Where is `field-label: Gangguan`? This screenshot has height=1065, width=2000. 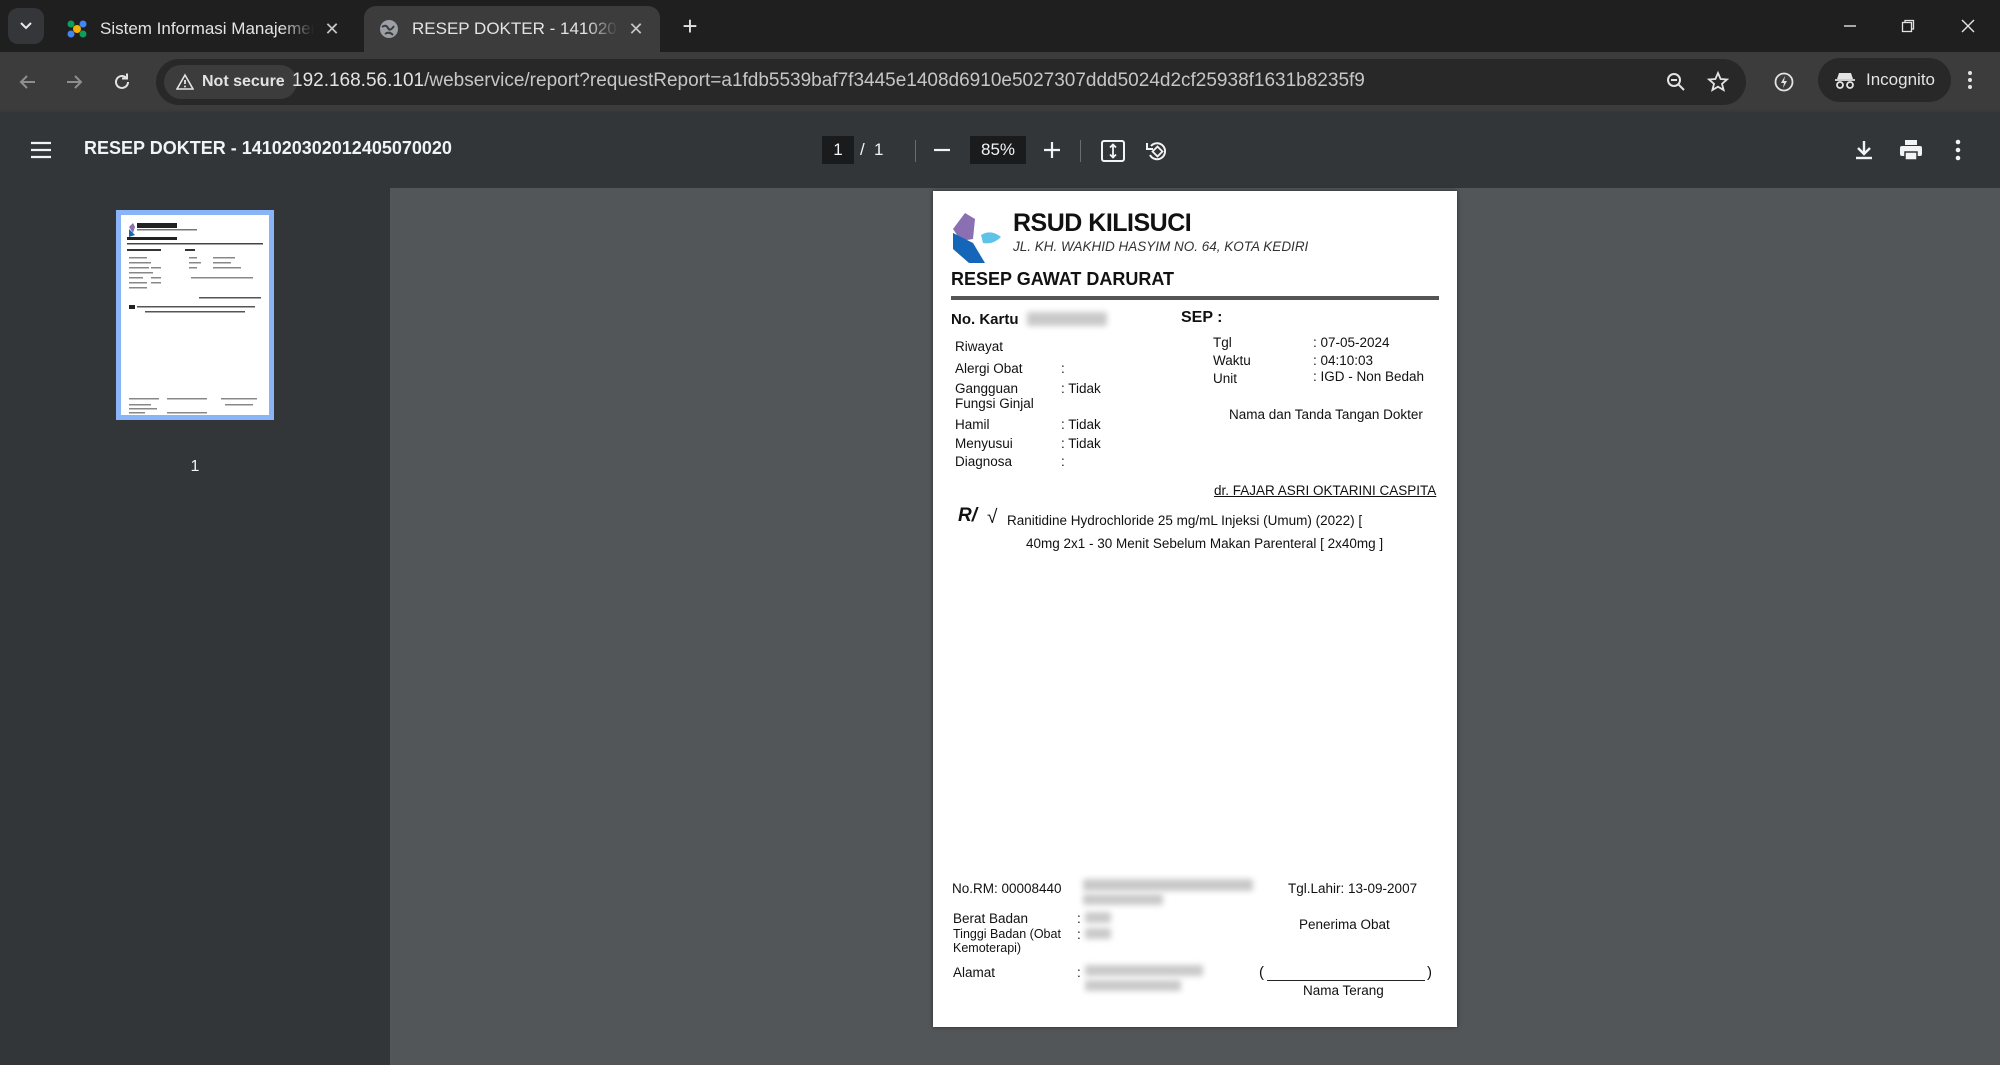 field-label: Gangguan is located at coordinates (987, 388).